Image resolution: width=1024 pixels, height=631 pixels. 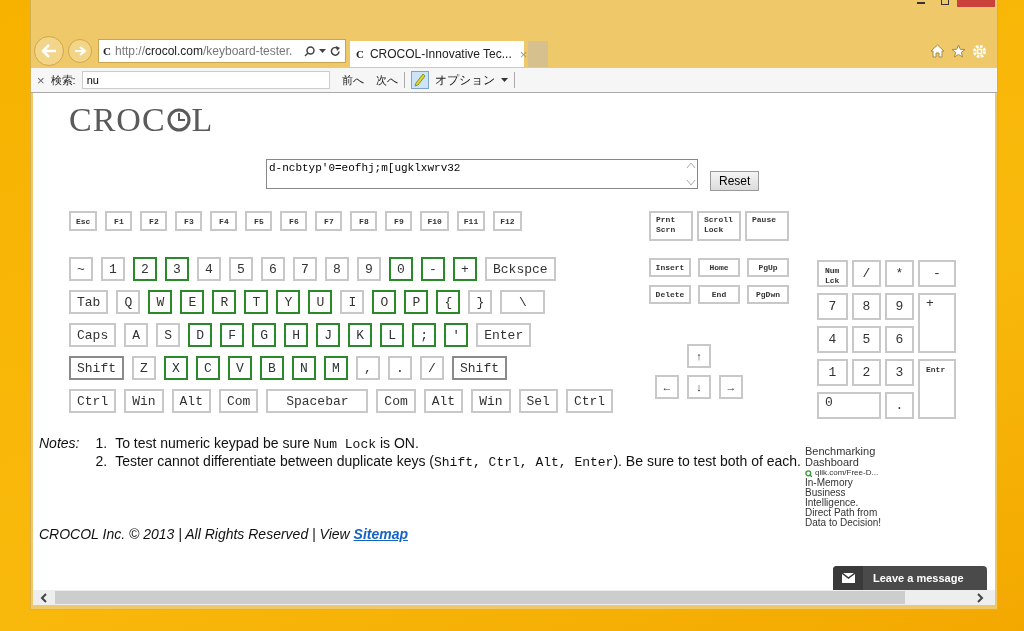 What do you see at coordinates (386, 80) in the screenshot?
I see `next-link: 次へ` at bounding box center [386, 80].